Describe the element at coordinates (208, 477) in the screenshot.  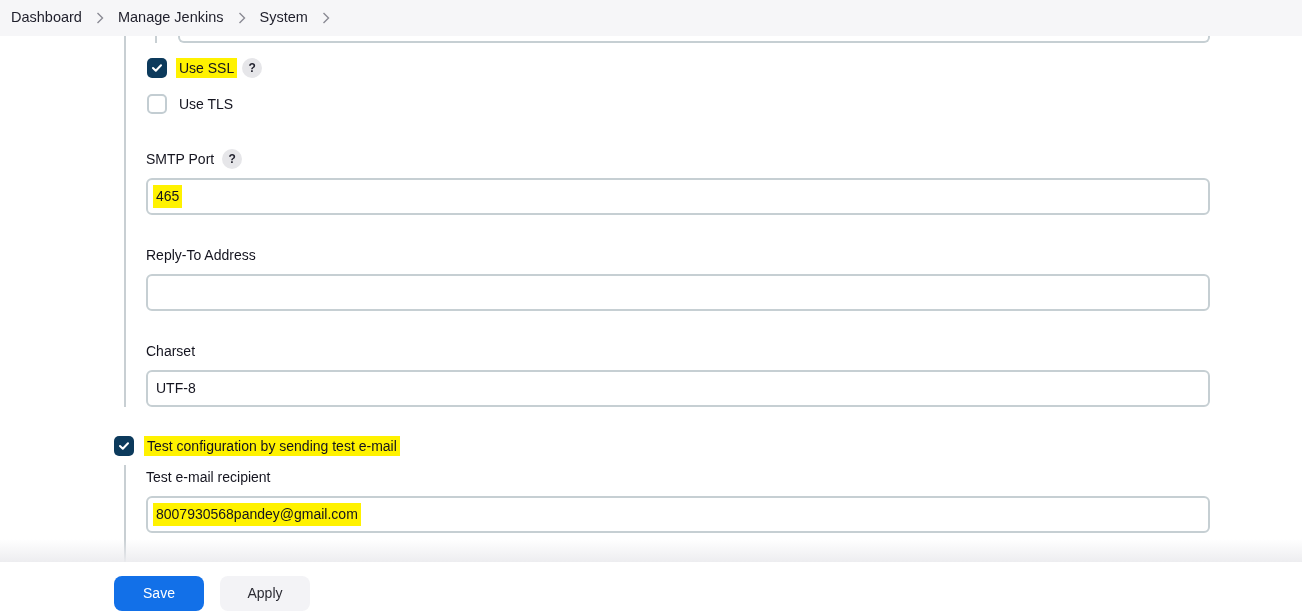
I see `field-label: Test e-mail recipient` at that location.